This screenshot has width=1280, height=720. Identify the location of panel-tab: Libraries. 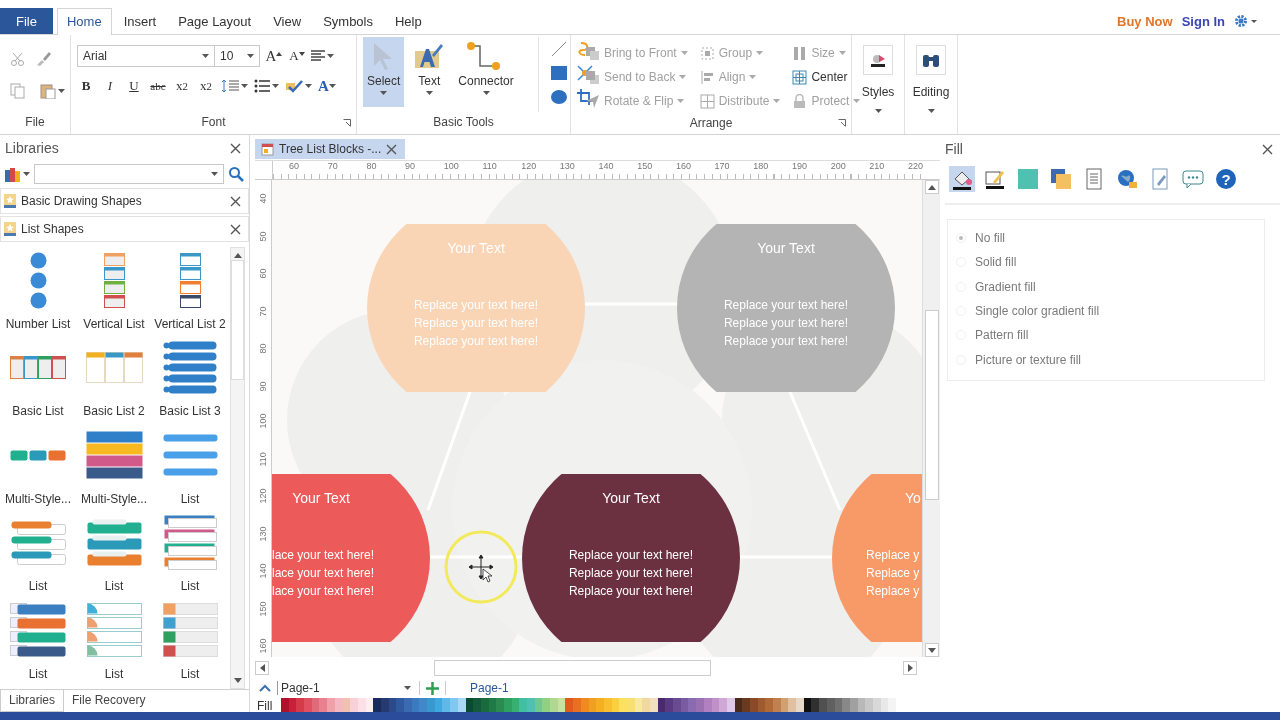
(32, 701).